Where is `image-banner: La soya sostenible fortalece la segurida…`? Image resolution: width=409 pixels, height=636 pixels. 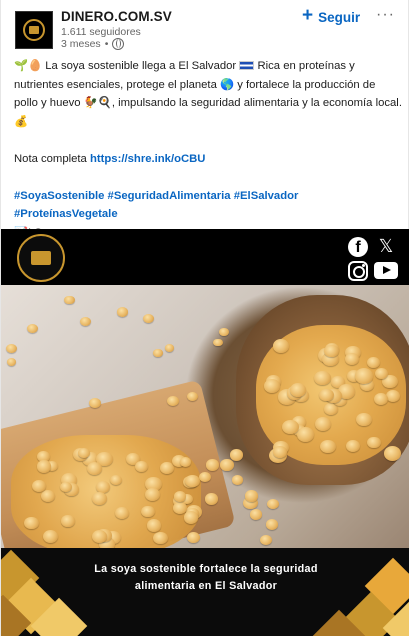 image-banner: La soya sostenible fortalece la segurida… is located at coordinates (205, 592).